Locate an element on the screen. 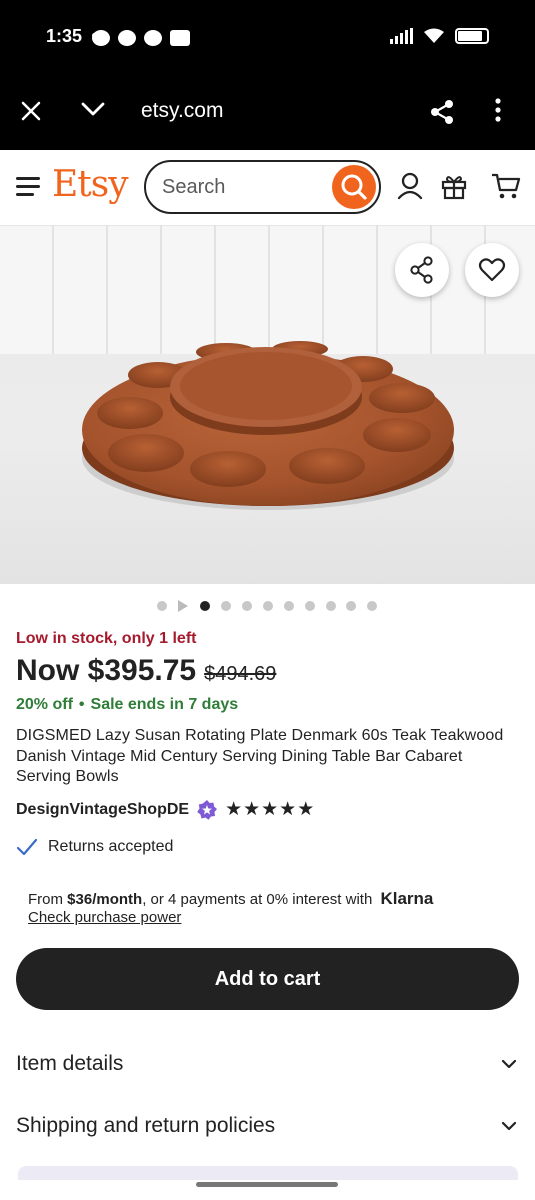 The image size is (535, 1200). account-icon is located at coordinates (410, 188).